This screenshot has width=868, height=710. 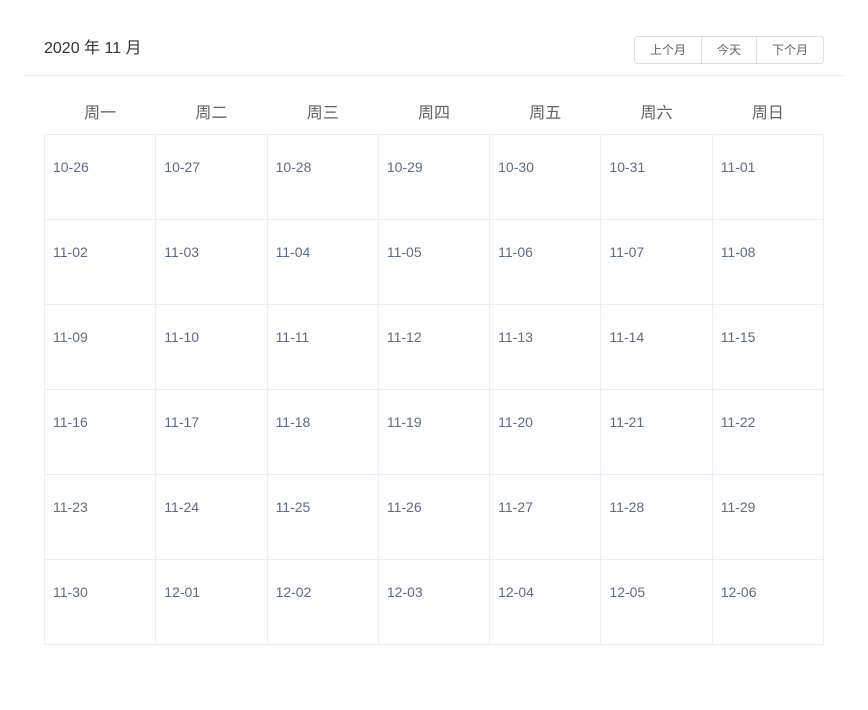 I want to click on day-label: 12-02, so click(x=293, y=592).